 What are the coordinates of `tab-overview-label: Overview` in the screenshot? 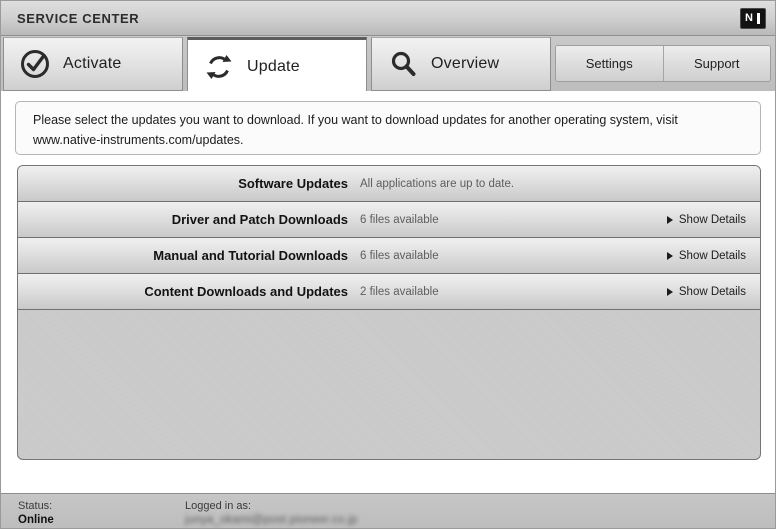 It's located at (465, 63).